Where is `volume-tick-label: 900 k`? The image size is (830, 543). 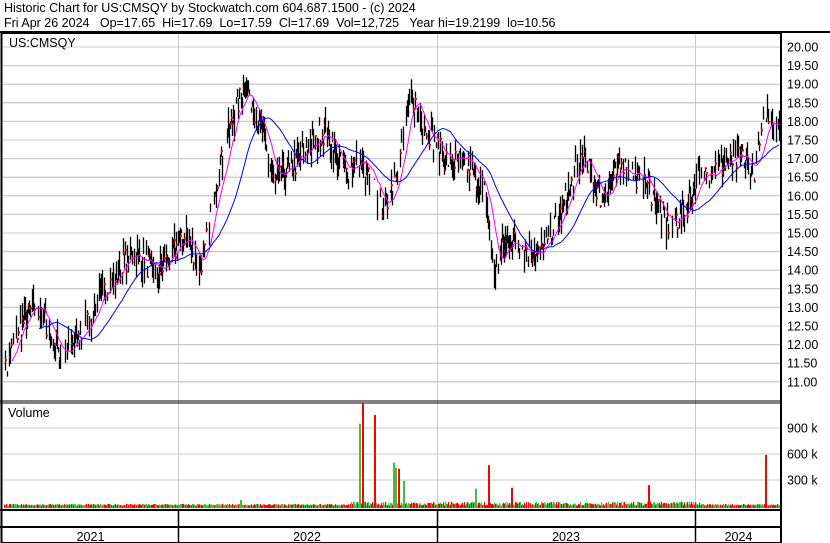
volume-tick-label: 900 k is located at coordinates (802, 428).